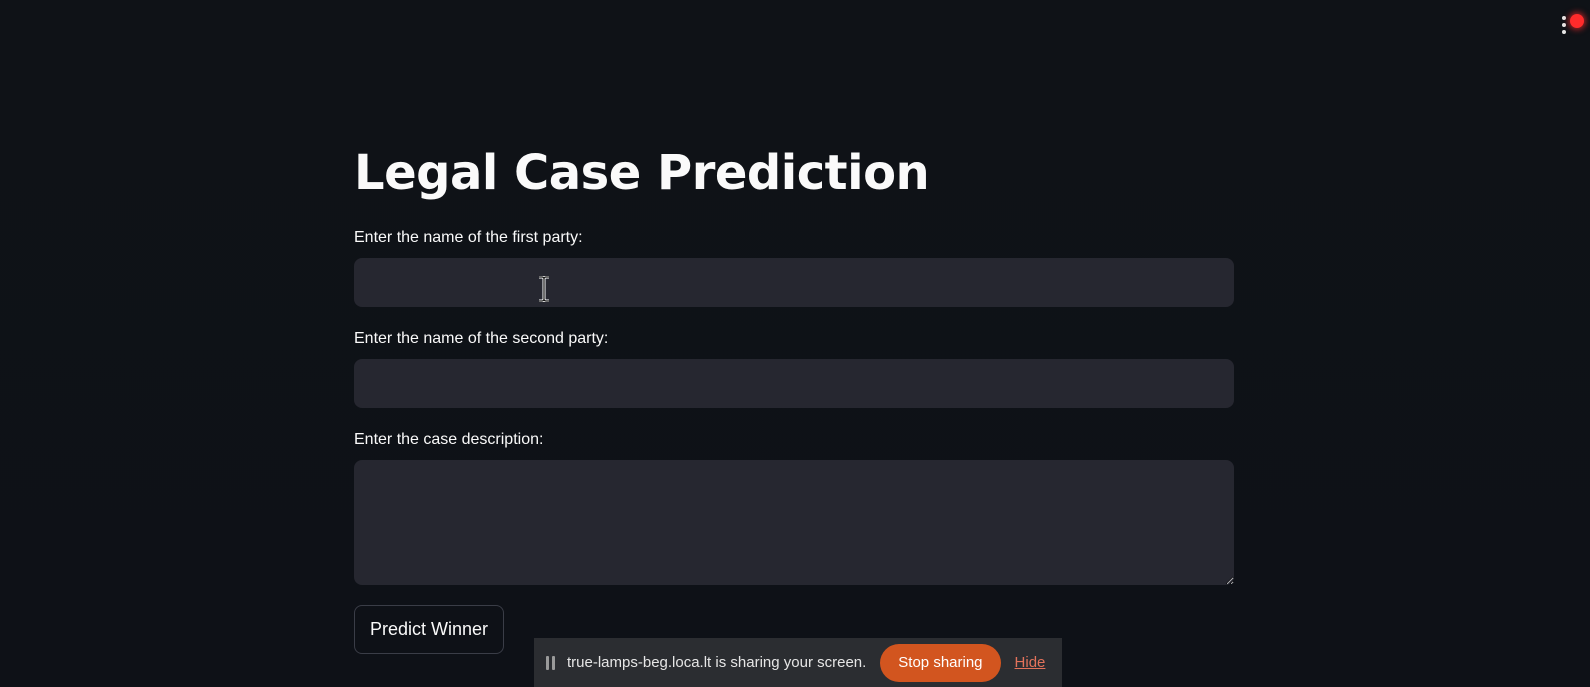  What do you see at coordinates (449, 439) in the screenshot?
I see `case-description-label: Enter the case description:` at bounding box center [449, 439].